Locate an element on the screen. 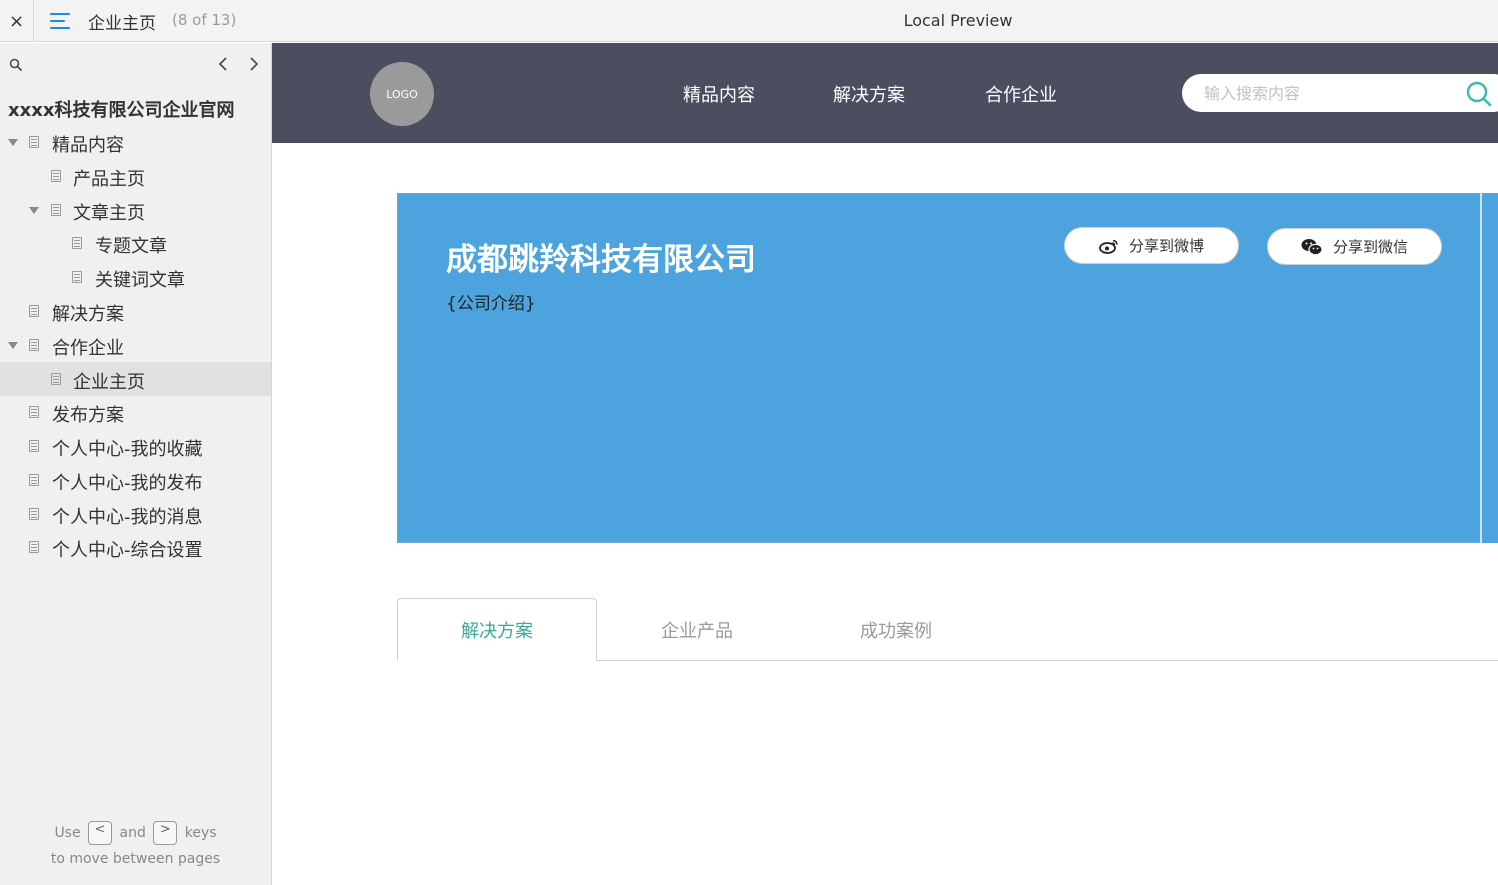 The image size is (1498, 885). site-header: LOGO 精品内容 解决方案 合作企业 is located at coordinates (885, 93).